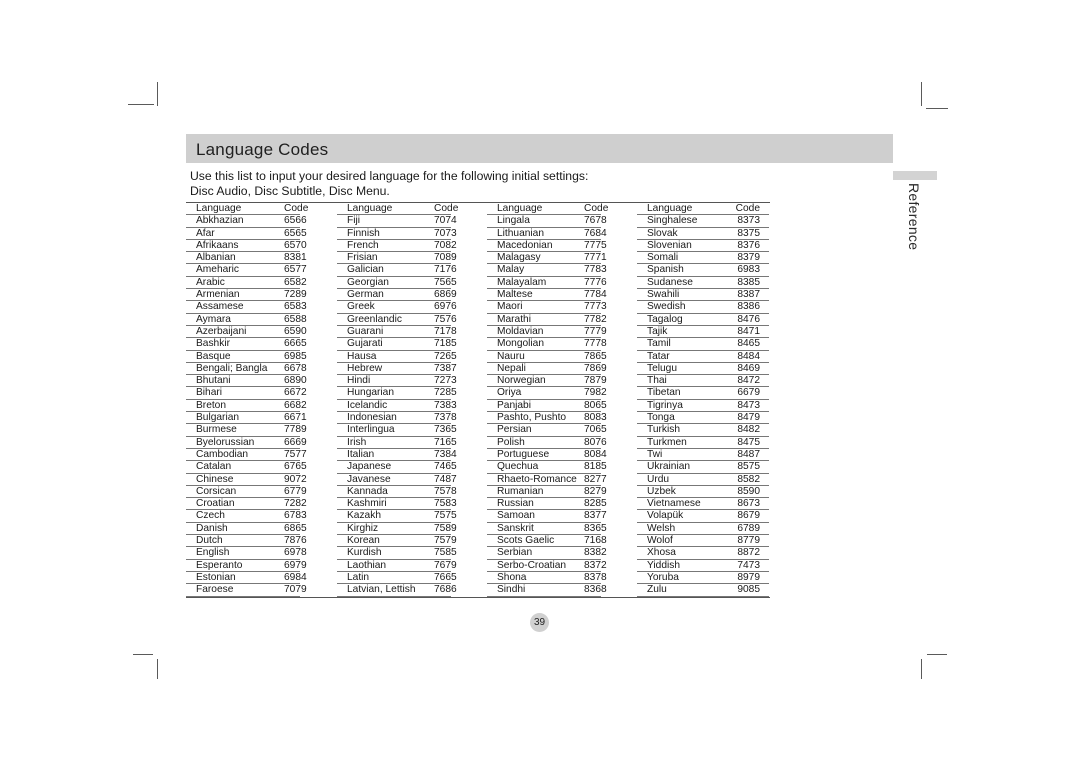  Describe the element at coordinates (547, 492) in the screenshot. I see `table-row: Rumanian 8279` at that location.